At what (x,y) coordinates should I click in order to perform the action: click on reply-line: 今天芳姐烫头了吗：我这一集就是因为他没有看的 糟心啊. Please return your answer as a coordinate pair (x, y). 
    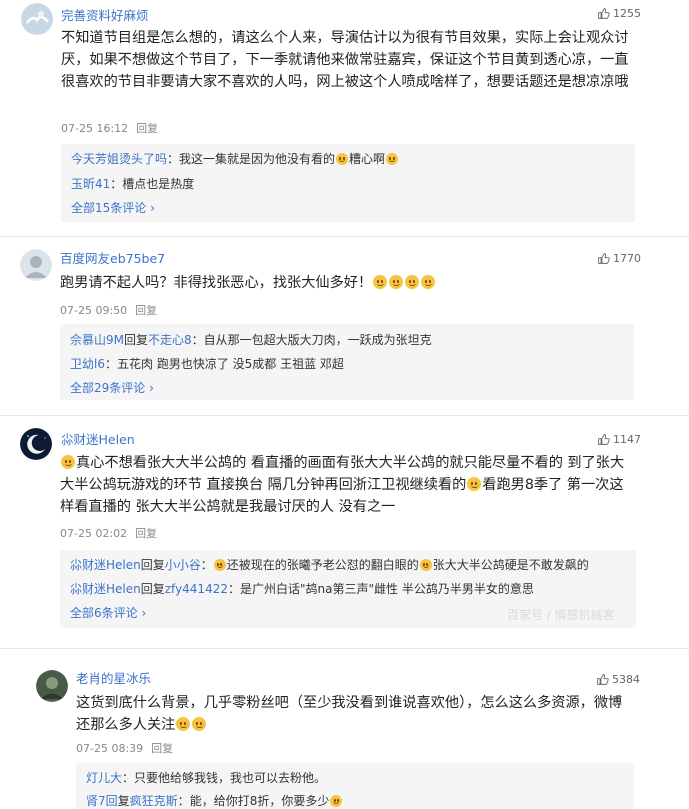
    Looking at the image, I should click on (235, 159).